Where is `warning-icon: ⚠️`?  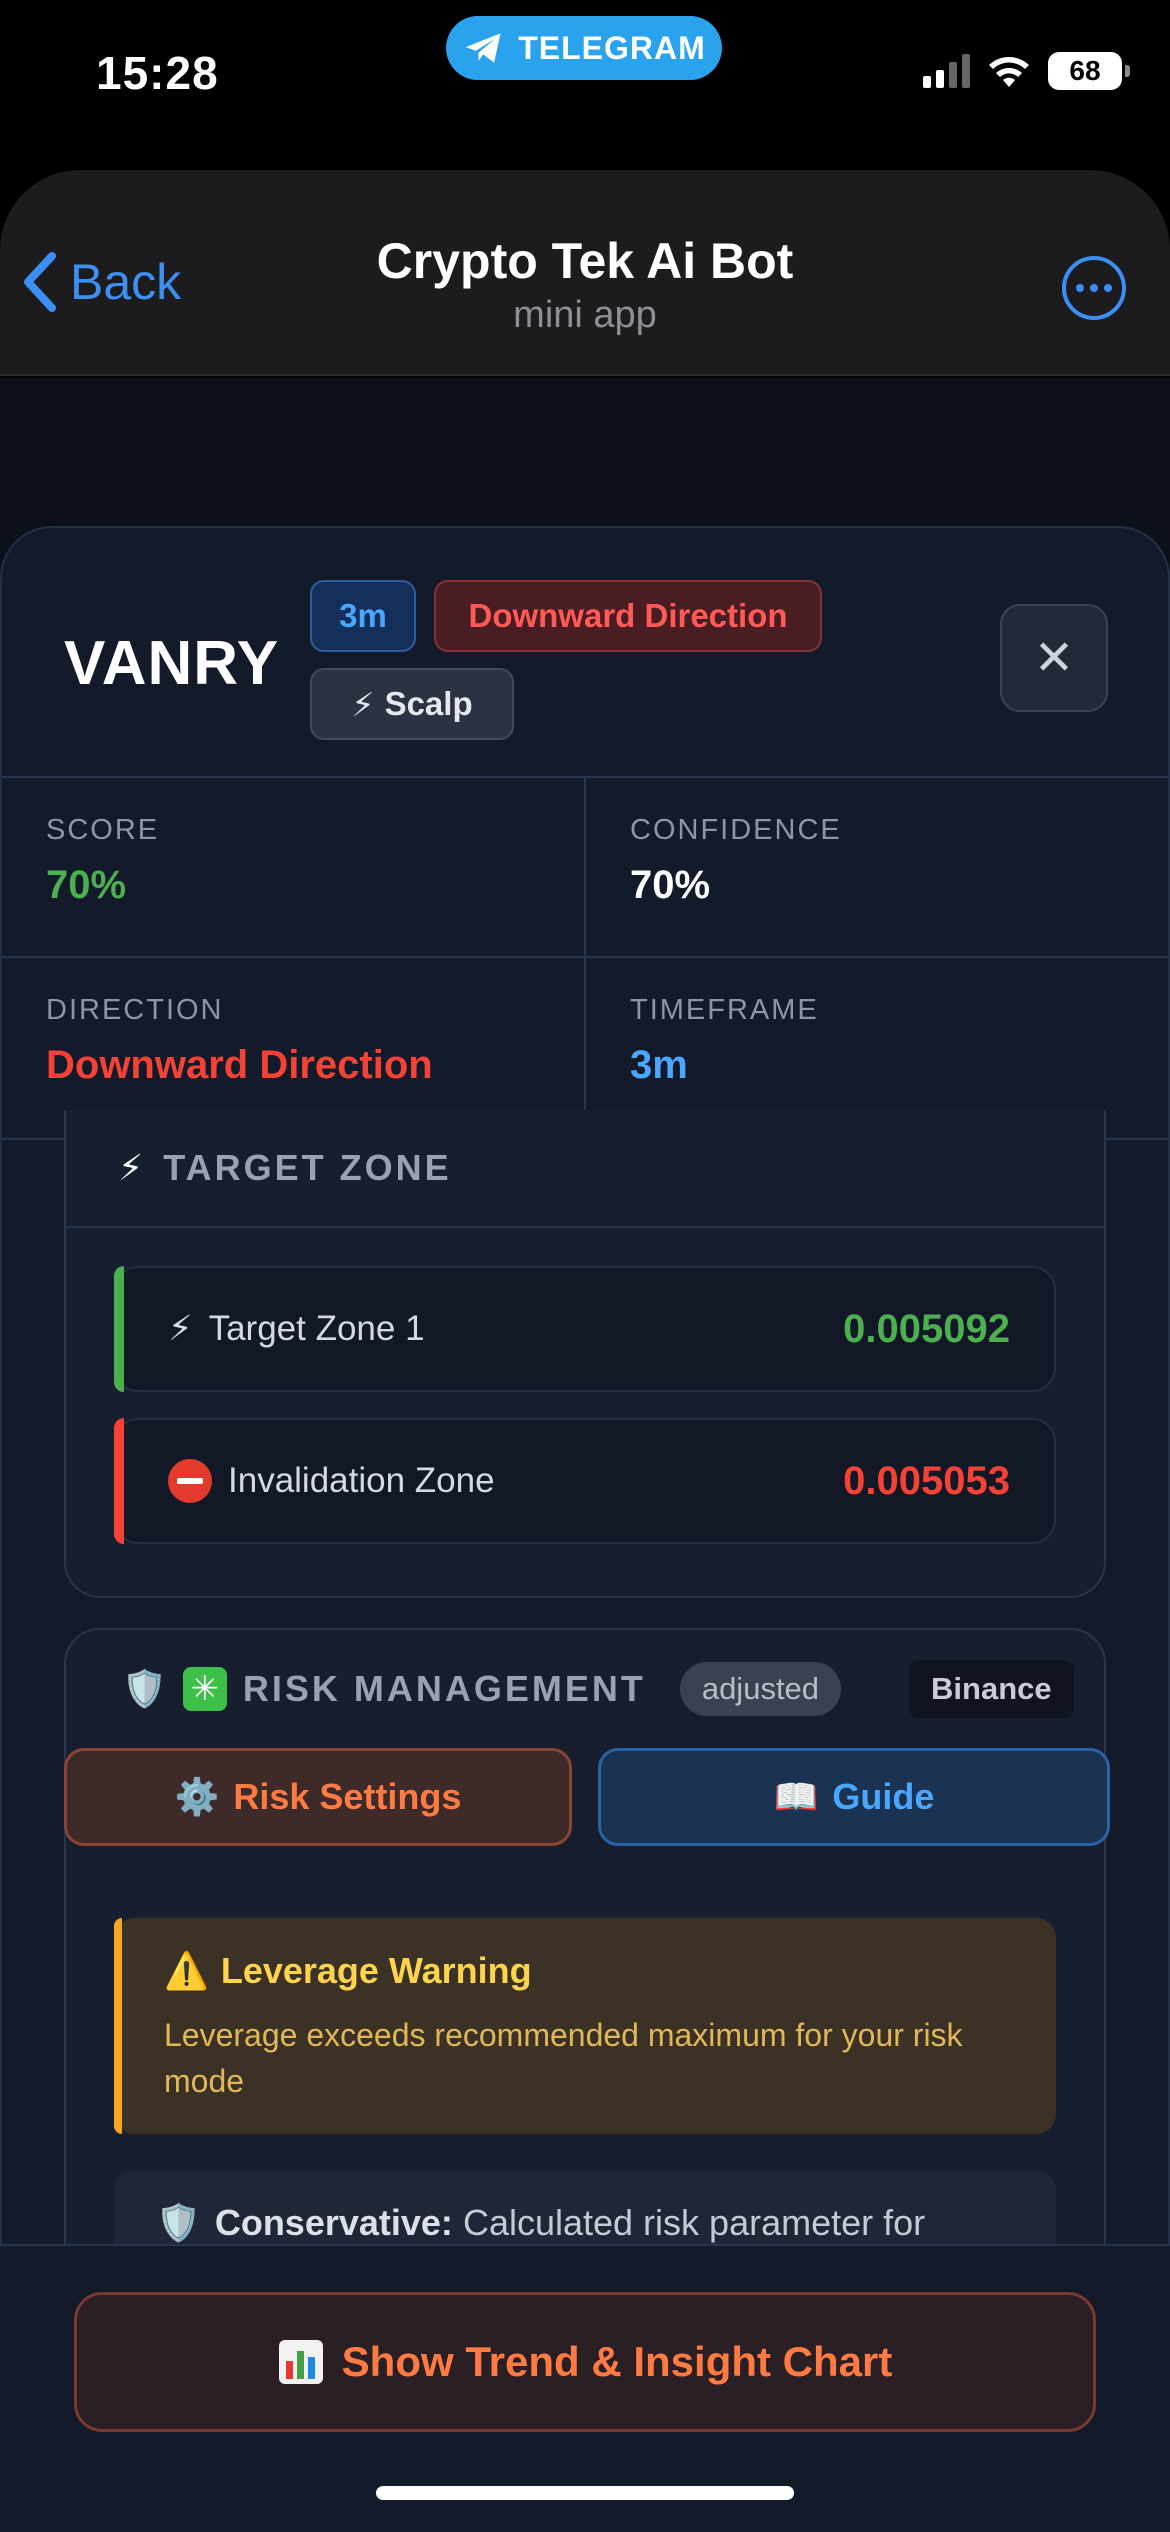
warning-icon: ⚠️ is located at coordinates (186, 1970).